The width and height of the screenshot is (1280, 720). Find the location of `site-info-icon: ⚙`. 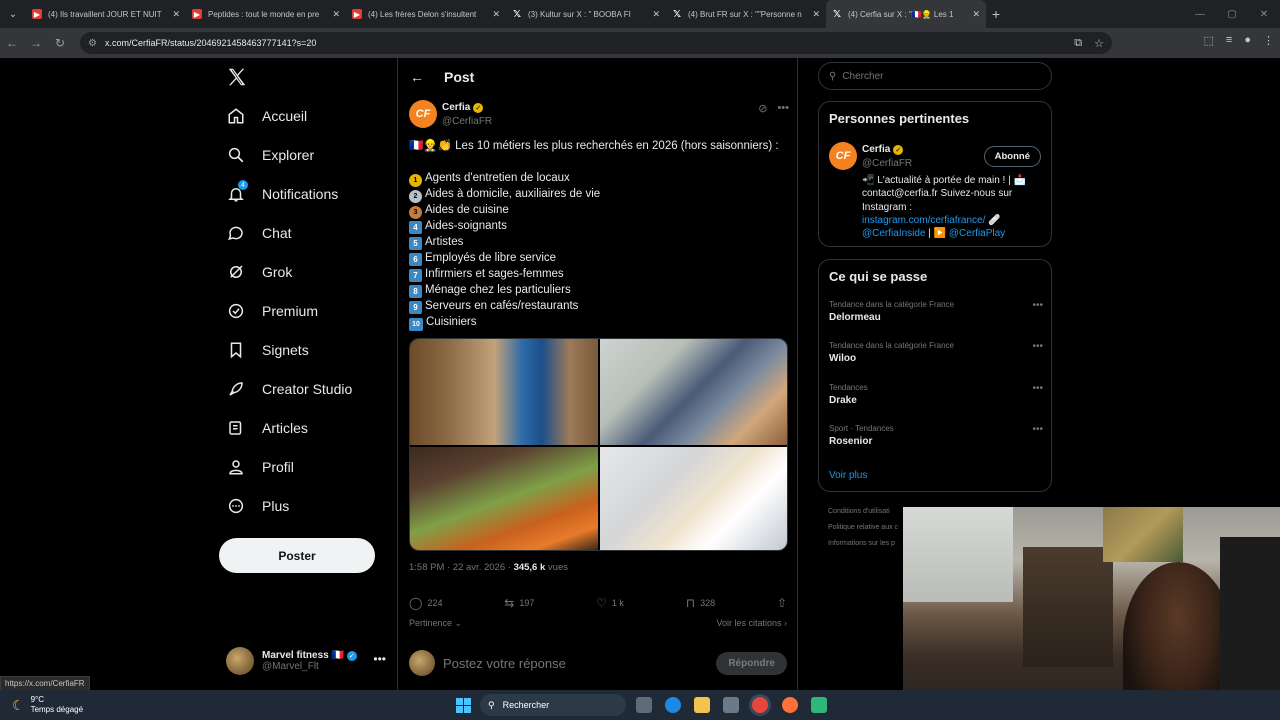

site-info-icon: ⚙ is located at coordinates (92, 43).